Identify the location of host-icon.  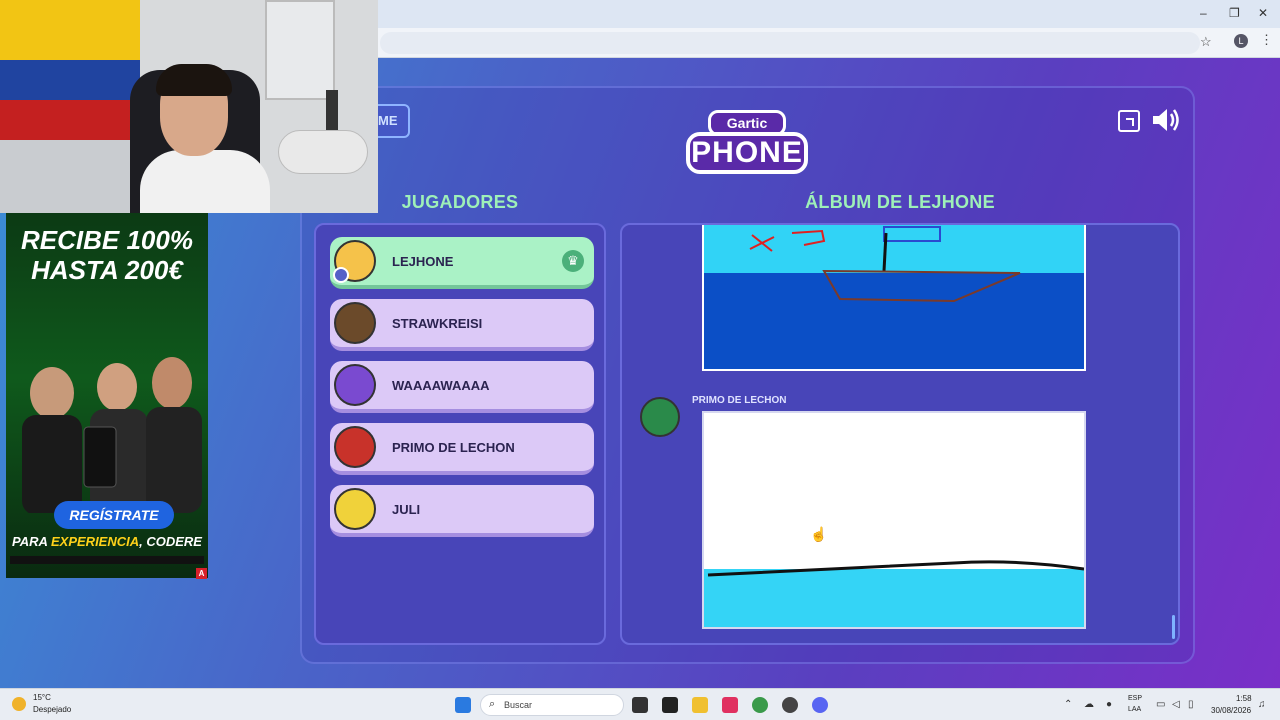
(341, 275).